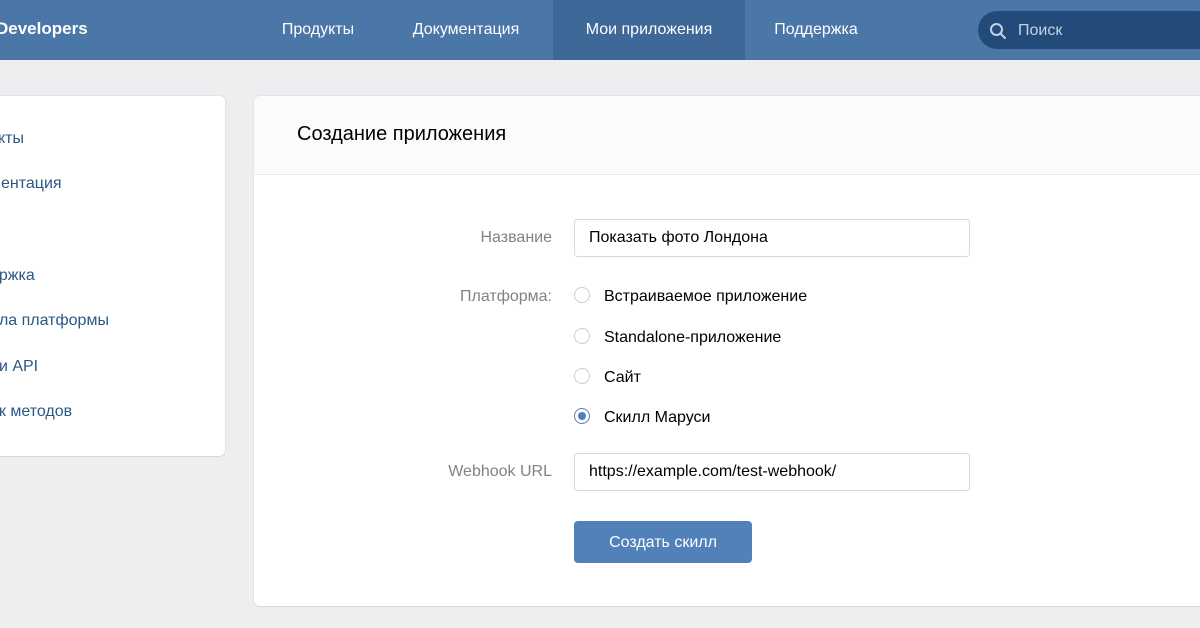  What do you see at coordinates (649, 30) in the screenshot?
I see `nav-item-my-apps: Мои приложения` at bounding box center [649, 30].